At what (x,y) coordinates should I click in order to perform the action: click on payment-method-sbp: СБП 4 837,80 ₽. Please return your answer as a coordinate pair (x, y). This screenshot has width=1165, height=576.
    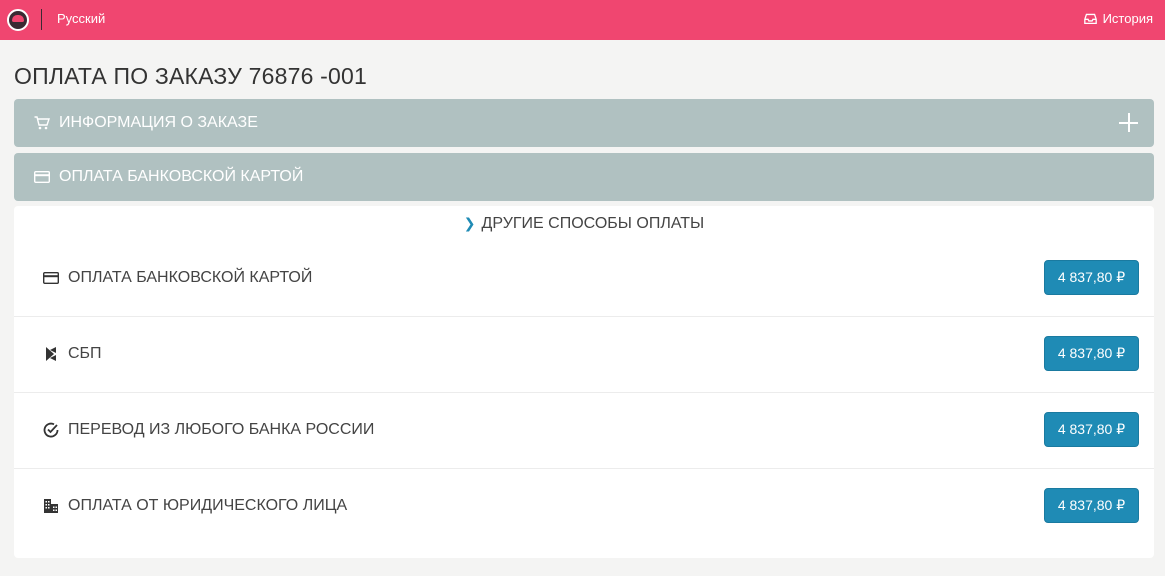
    Looking at the image, I should click on (584, 355).